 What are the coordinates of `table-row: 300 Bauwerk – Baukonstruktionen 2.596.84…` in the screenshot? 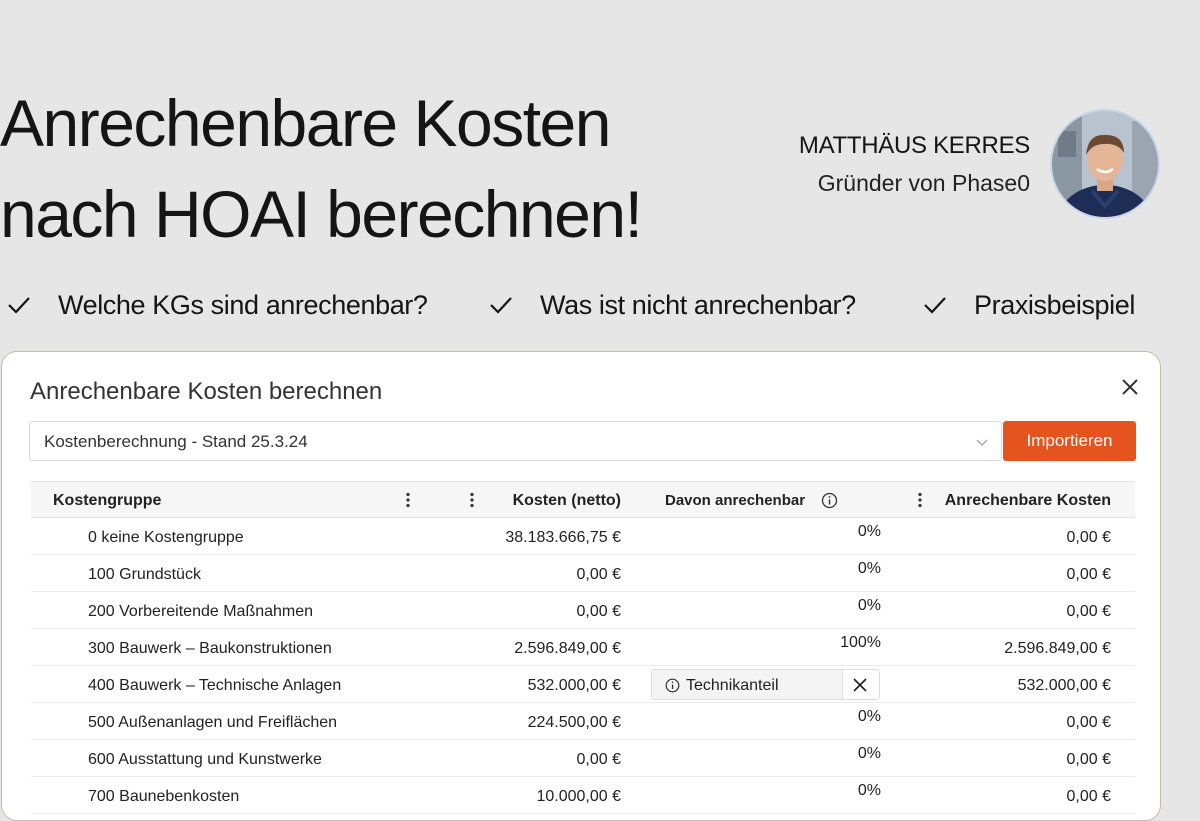 It's located at (583, 647).